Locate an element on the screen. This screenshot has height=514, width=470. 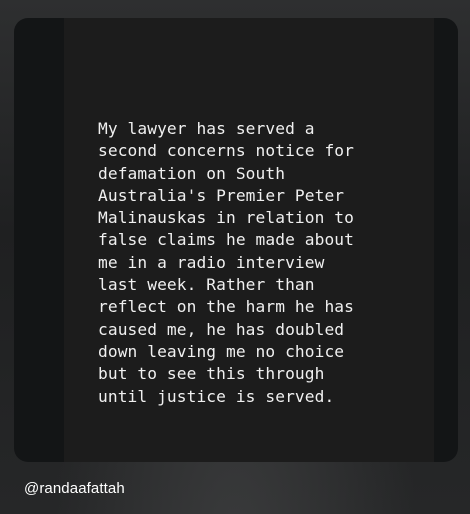
post-text-line: second concerns notice for is located at coordinates (226, 151).